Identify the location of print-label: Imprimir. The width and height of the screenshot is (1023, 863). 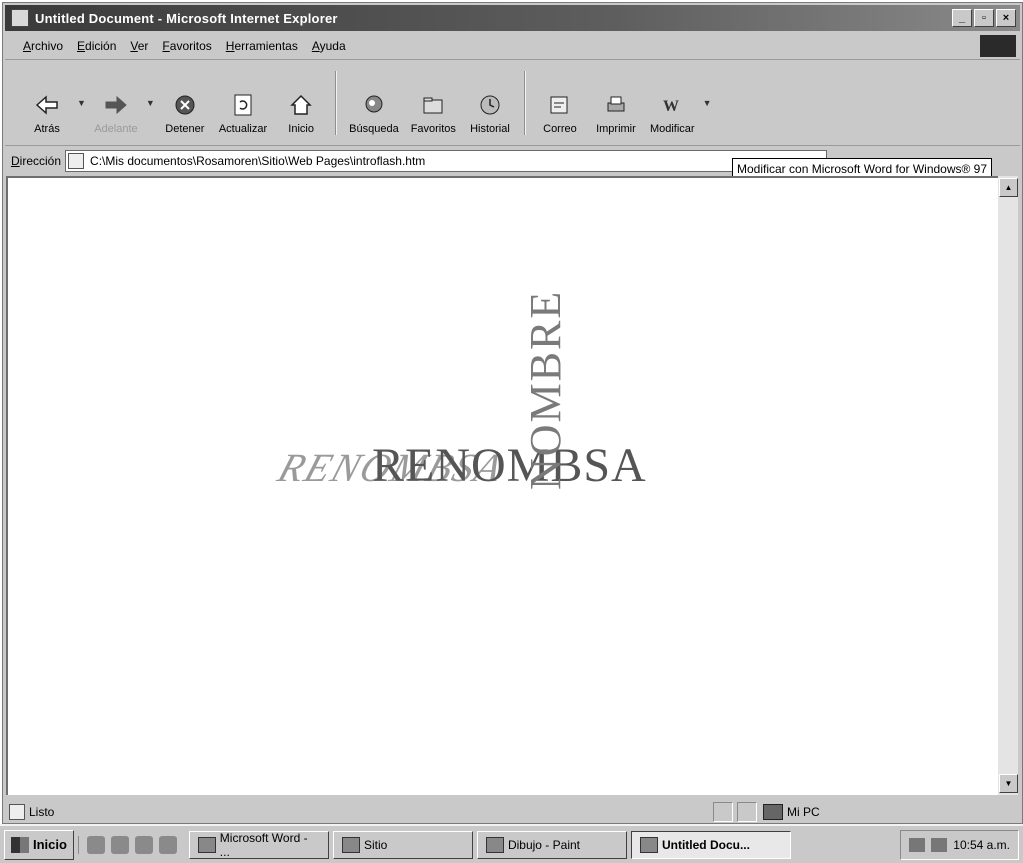
(616, 129).